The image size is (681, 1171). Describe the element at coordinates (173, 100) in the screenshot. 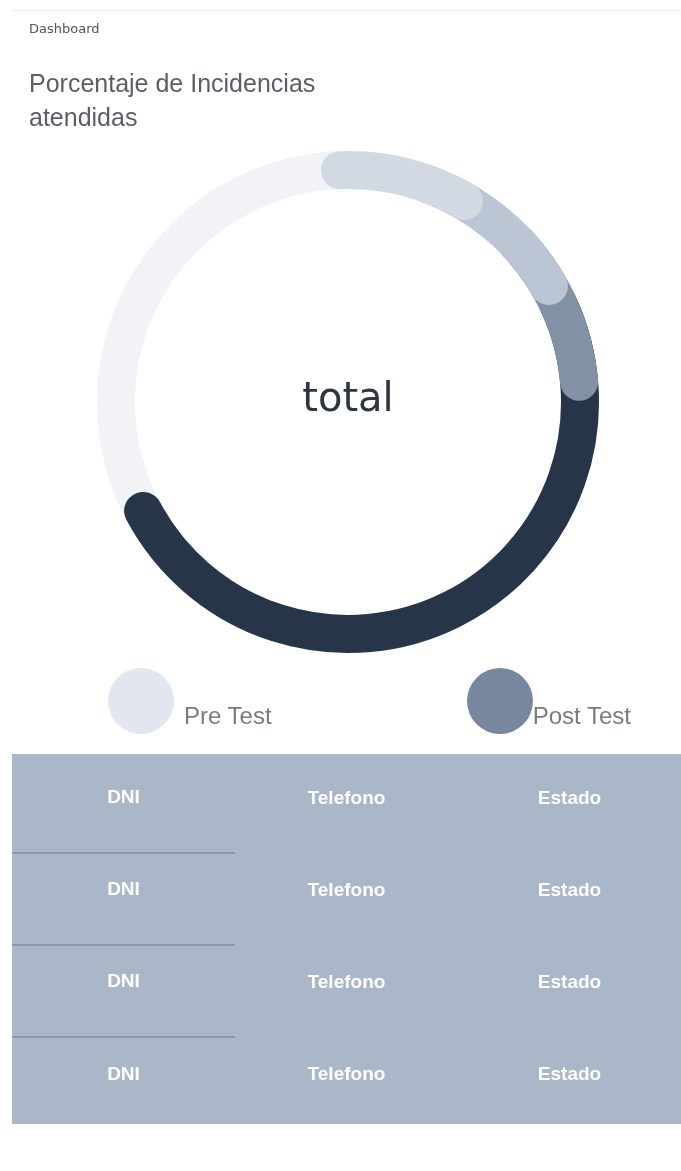

I see `chart-title: Porcentaje de Incidencias atendidas` at that location.